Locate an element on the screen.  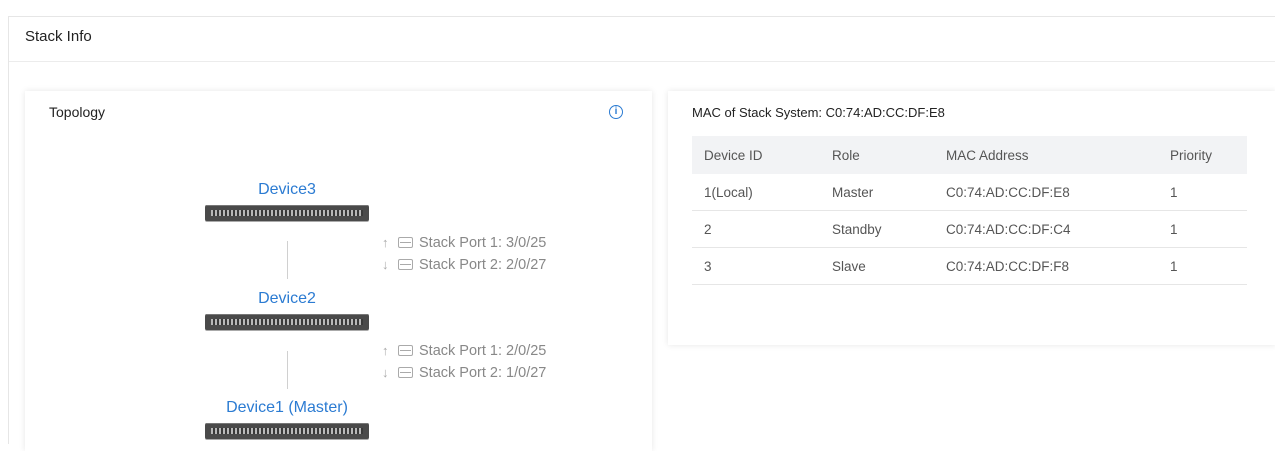
stack-port-line: ↑ Stack Port 1: 3/0/25 is located at coordinates (464, 243).